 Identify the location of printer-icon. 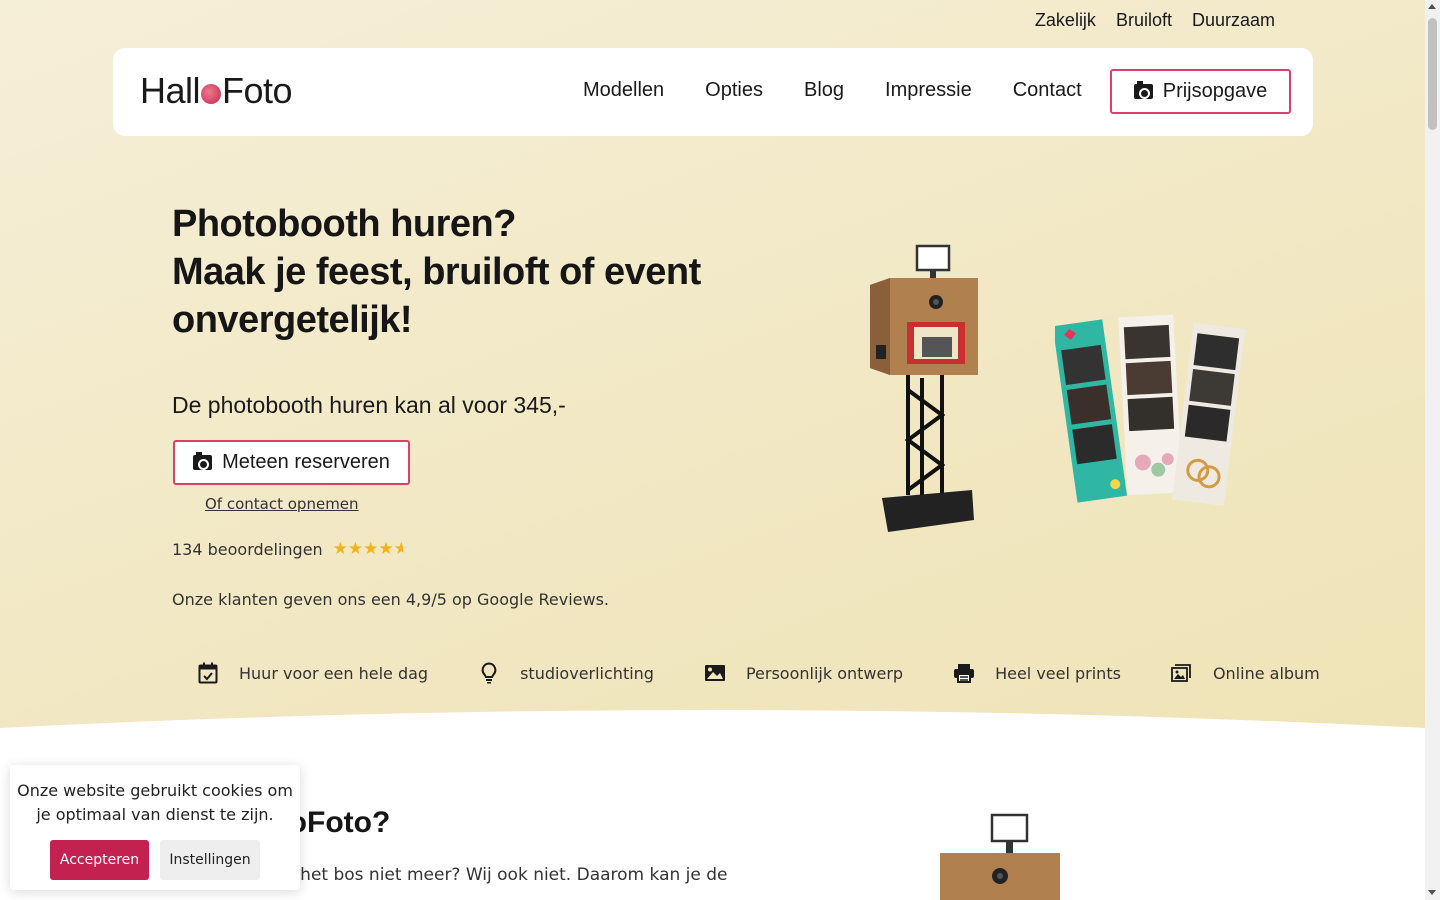
(964, 673).